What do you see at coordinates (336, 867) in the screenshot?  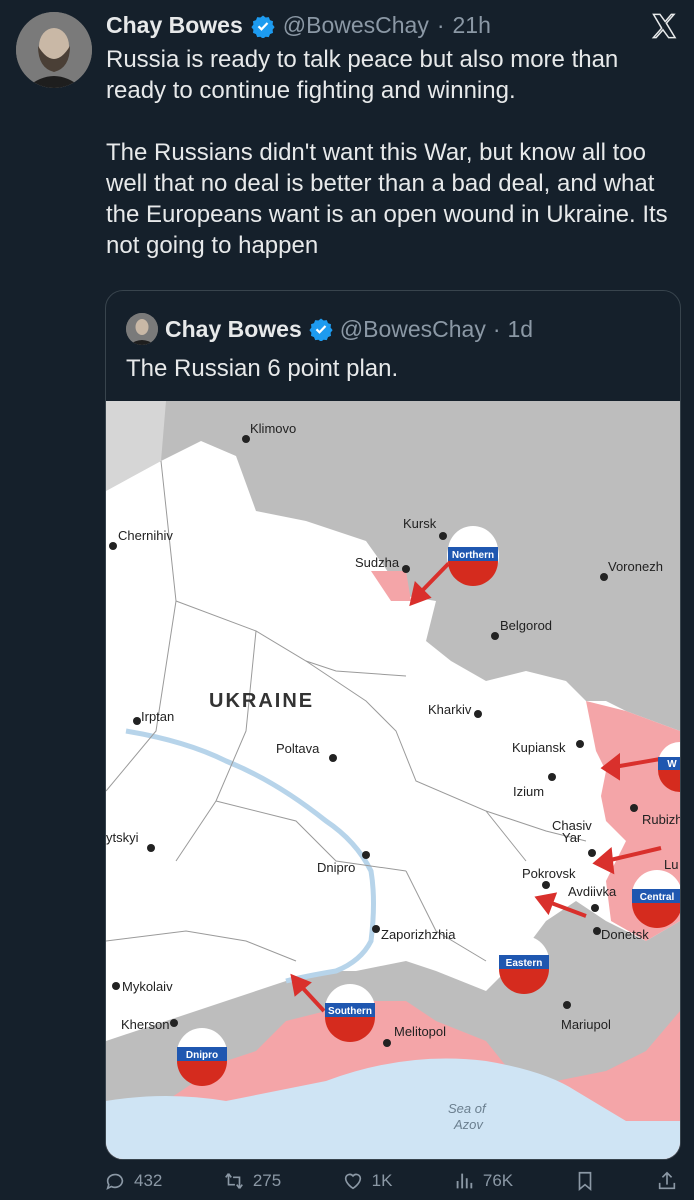 I see `city-label-dnipro: Dnipro` at bounding box center [336, 867].